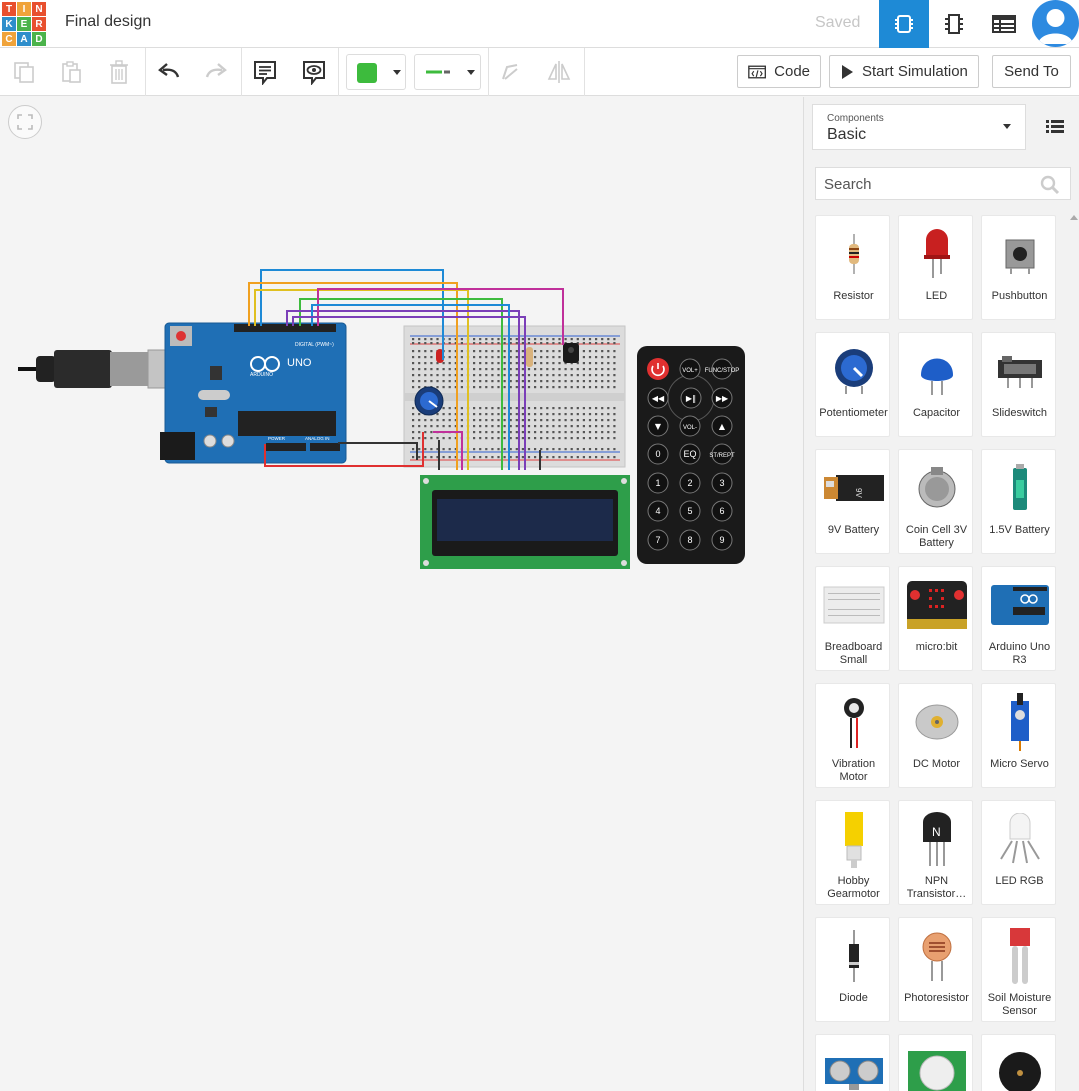 This screenshot has height=1091, width=1079. I want to click on start-simulation-button: Start Simulation, so click(904, 71).